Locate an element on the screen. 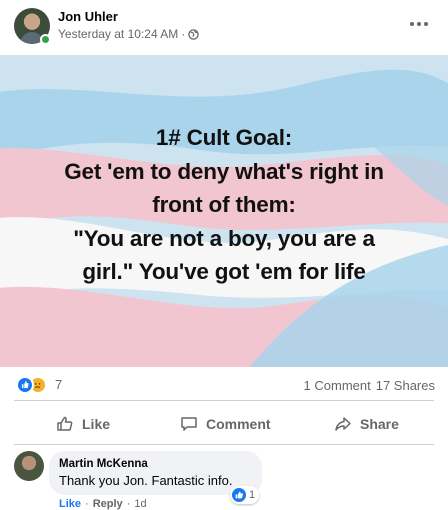  online-status-indicator is located at coordinates (45, 39).